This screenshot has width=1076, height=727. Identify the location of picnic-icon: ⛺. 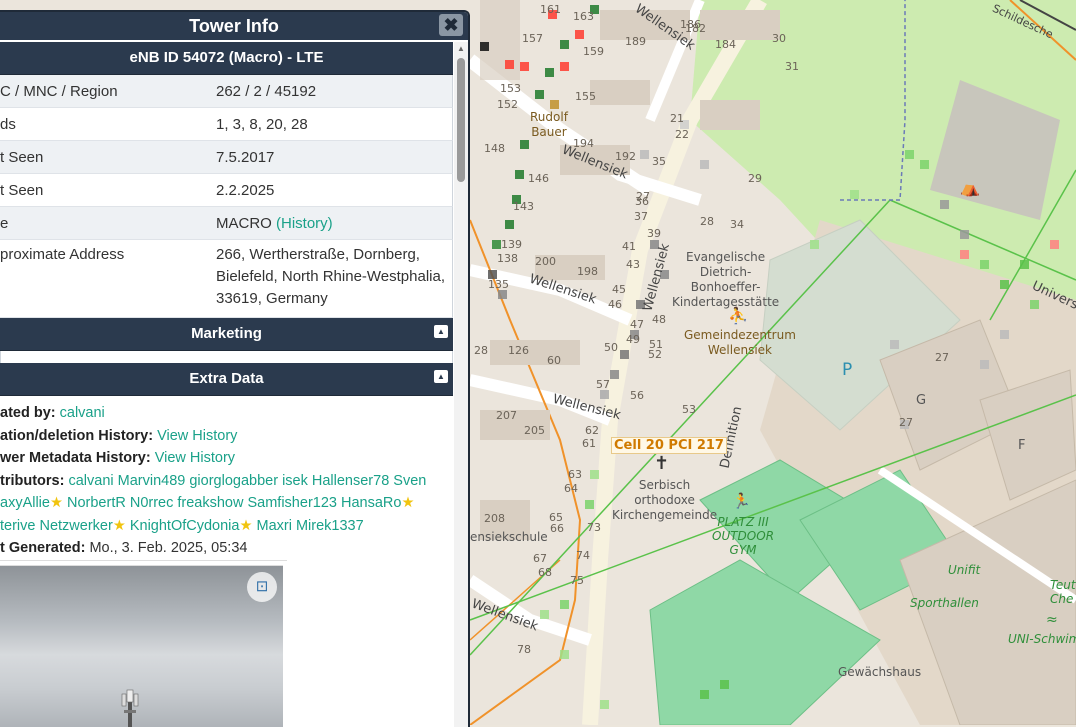
(970, 187).